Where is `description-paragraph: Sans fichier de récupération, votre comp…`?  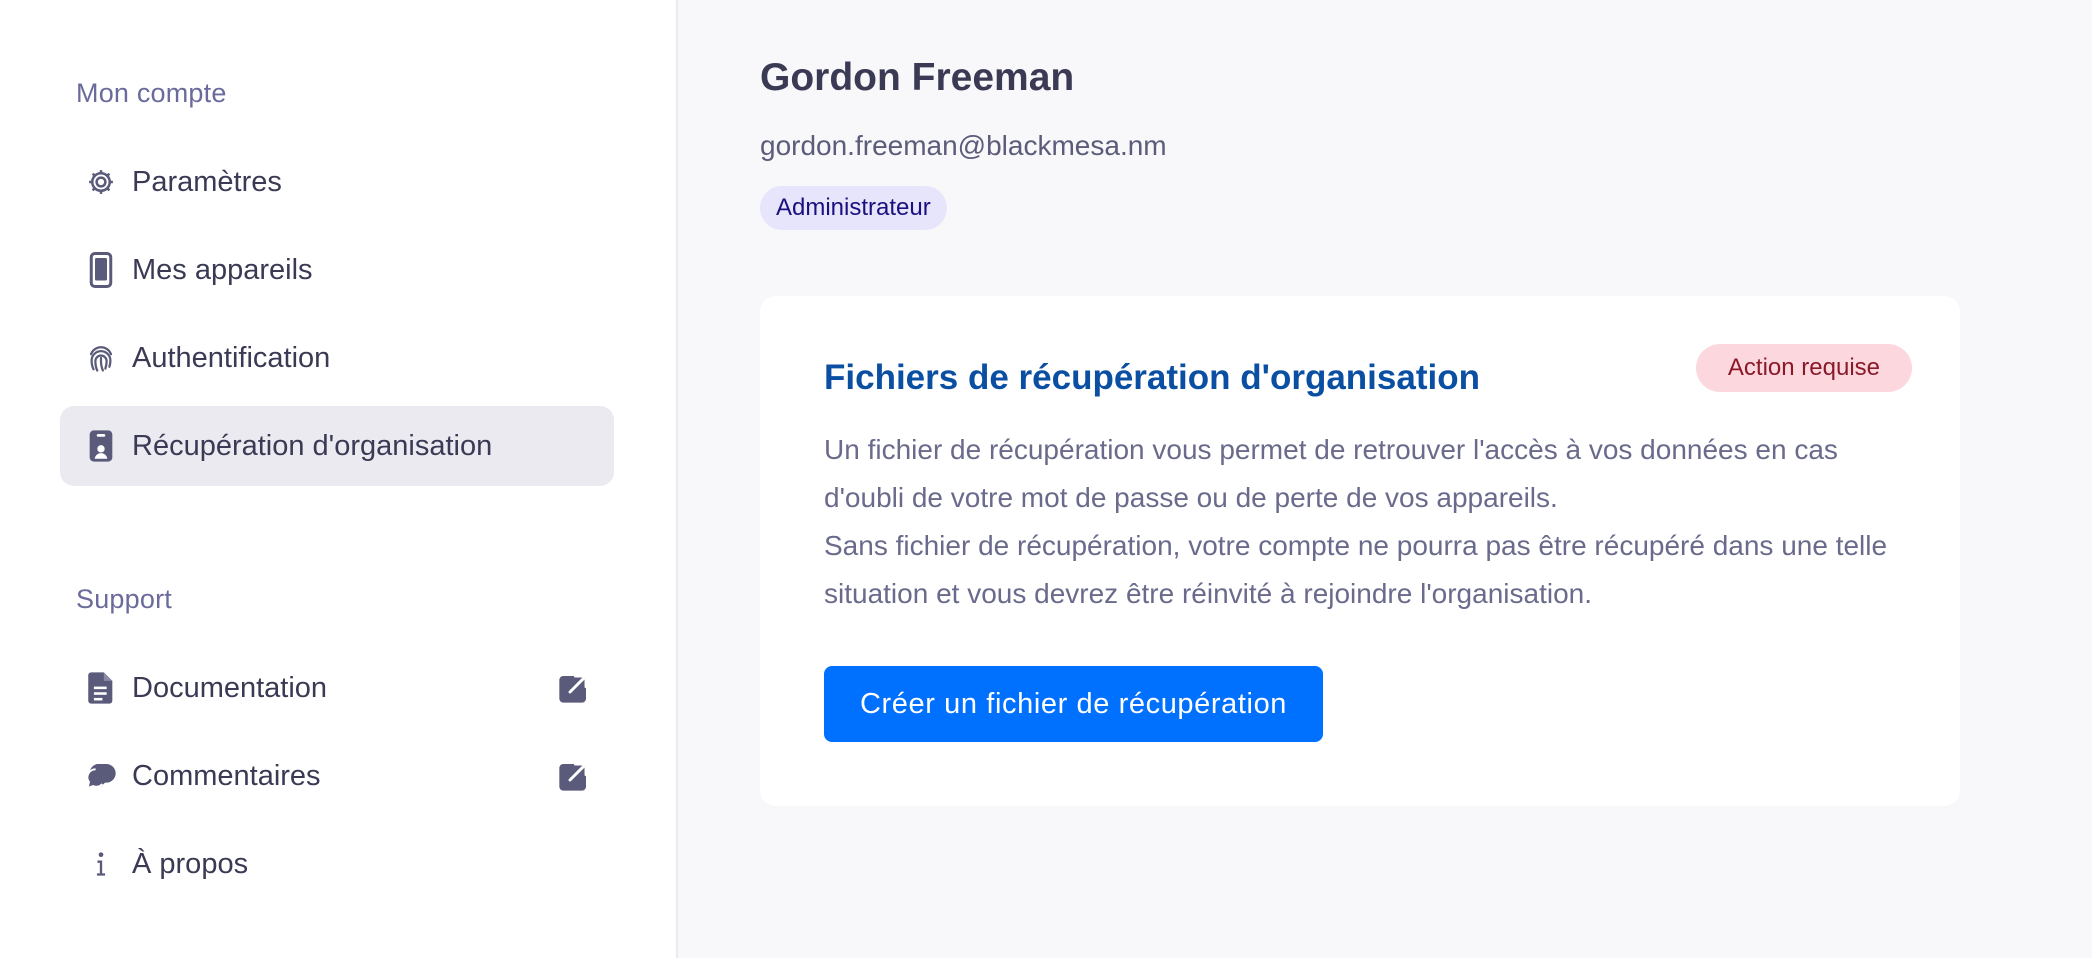 description-paragraph: Sans fichier de récupération, votre comp… is located at coordinates (1356, 569).